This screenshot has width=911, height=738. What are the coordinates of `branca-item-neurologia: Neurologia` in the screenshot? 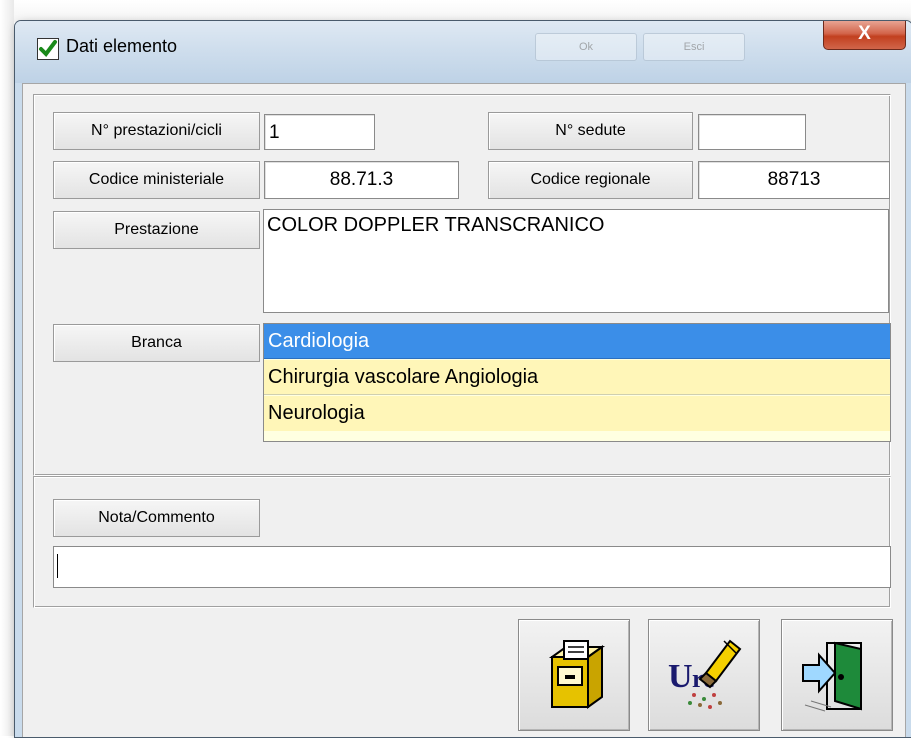 It's located at (577, 413).